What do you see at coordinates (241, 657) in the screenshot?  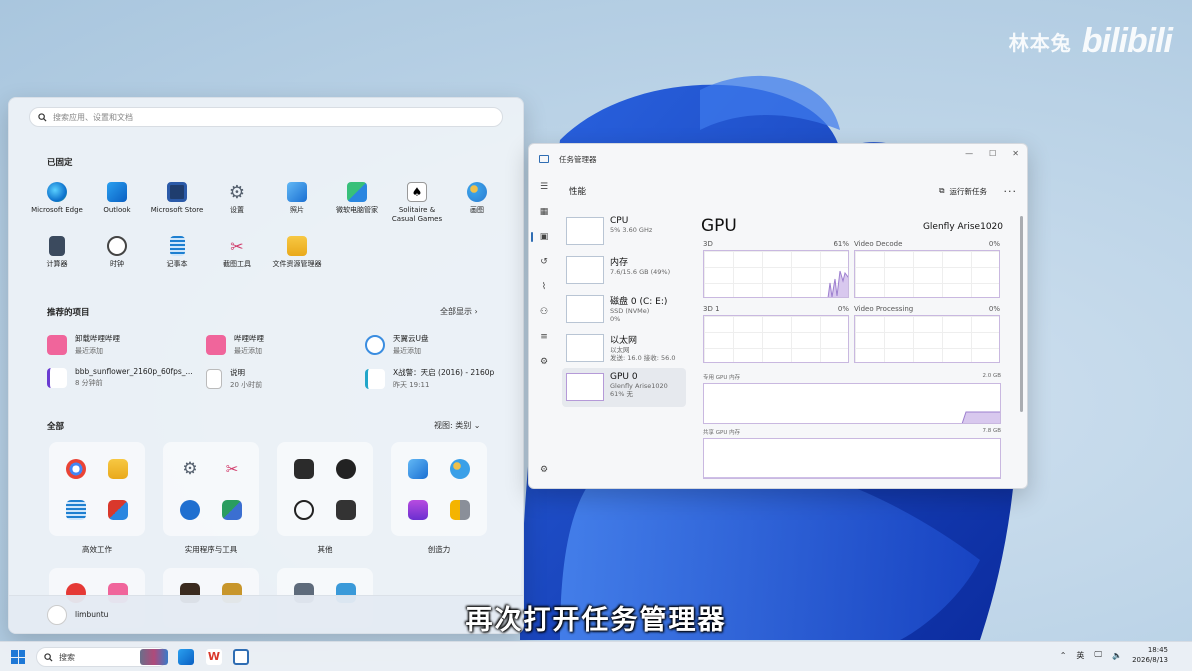 I see `task-manager-taskbar-icon` at bounding box center [241, 657].